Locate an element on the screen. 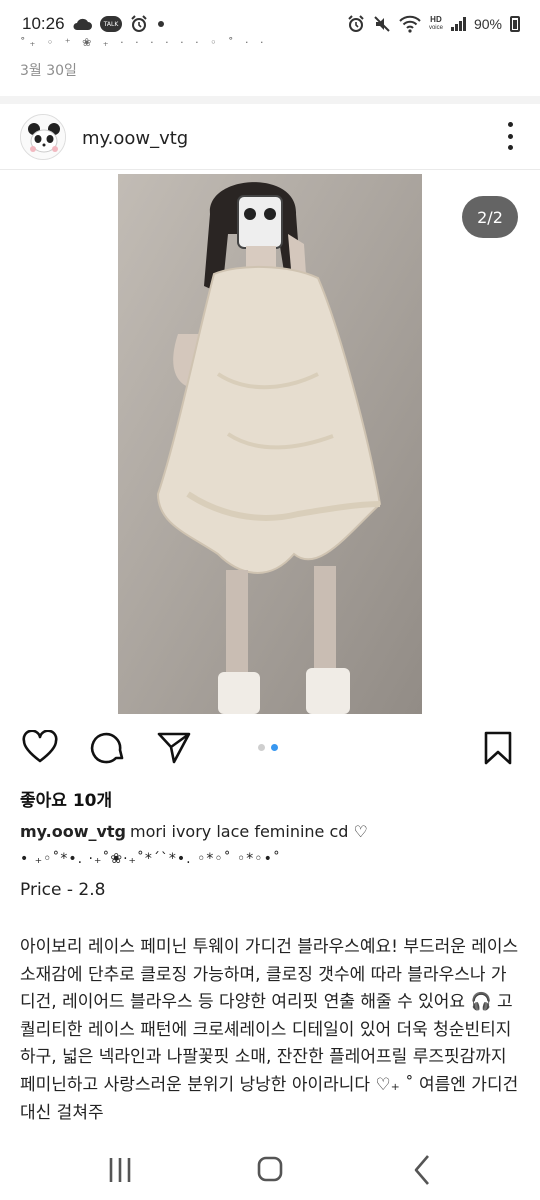  home-icon is located at coordinates (270, 1170).